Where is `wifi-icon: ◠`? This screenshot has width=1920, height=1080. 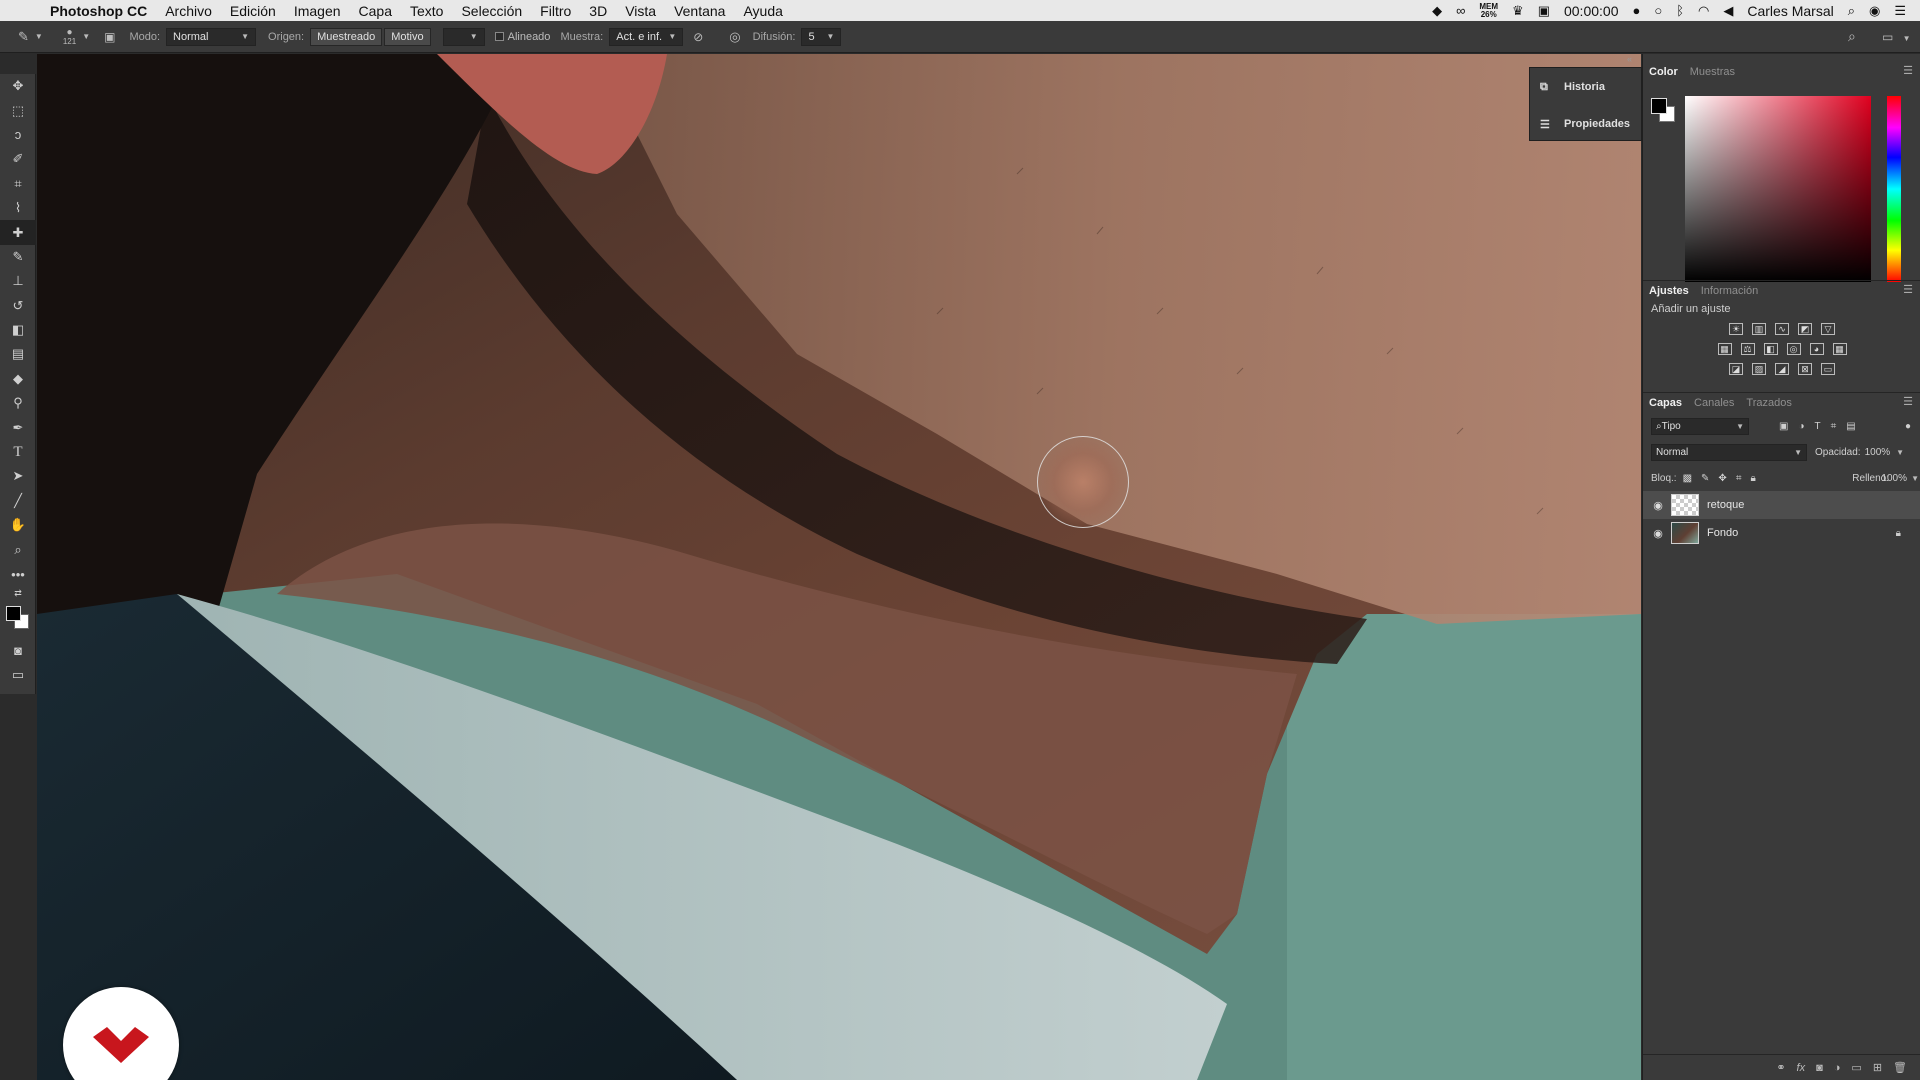
wifi-icon: ◠ is located at coordinates (1703, 11).